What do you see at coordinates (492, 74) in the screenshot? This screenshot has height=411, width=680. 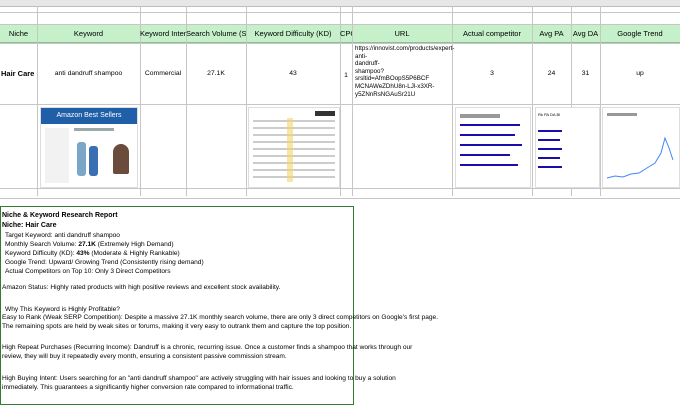 I see `cell-competitor: 3` at bounding box center [492, 74].